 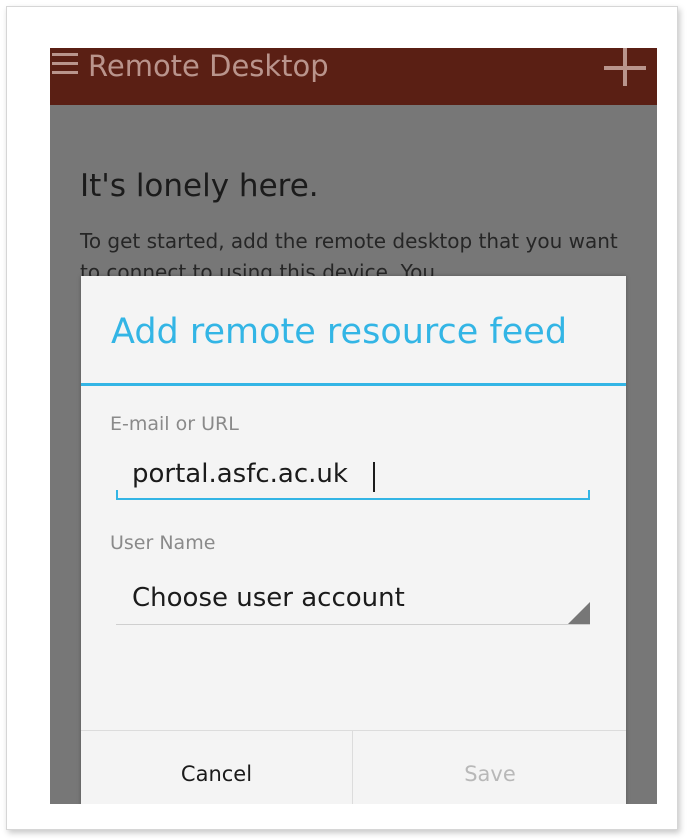 What do you see at coordinates (490, 767) in the screenshot?
I see `save-button: Save` at bounding box center [490, 767].